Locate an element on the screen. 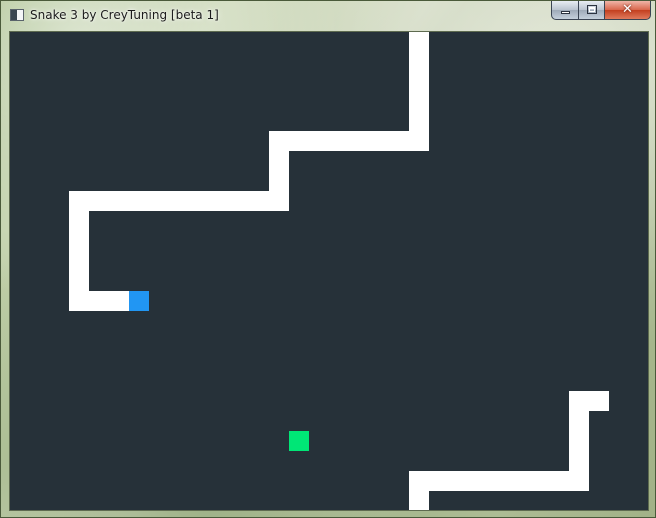 The width and height of the screenshot is (656, 518). close-icon: ✕ is located at coordinates (627, 9).